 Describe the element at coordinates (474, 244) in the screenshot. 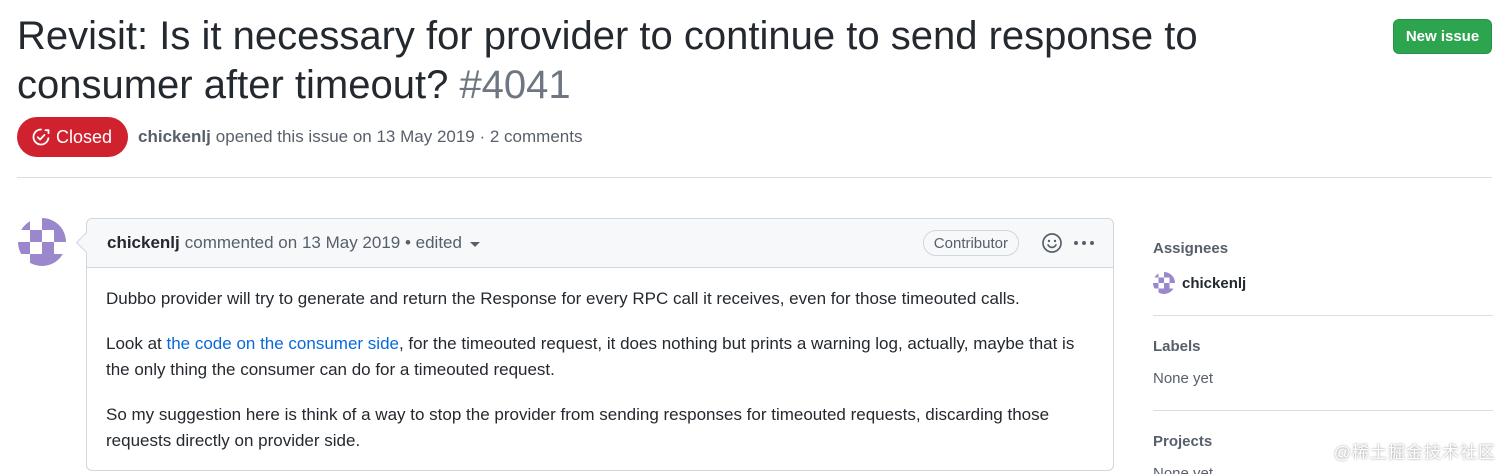

I see `caret-down-icon` at that location.